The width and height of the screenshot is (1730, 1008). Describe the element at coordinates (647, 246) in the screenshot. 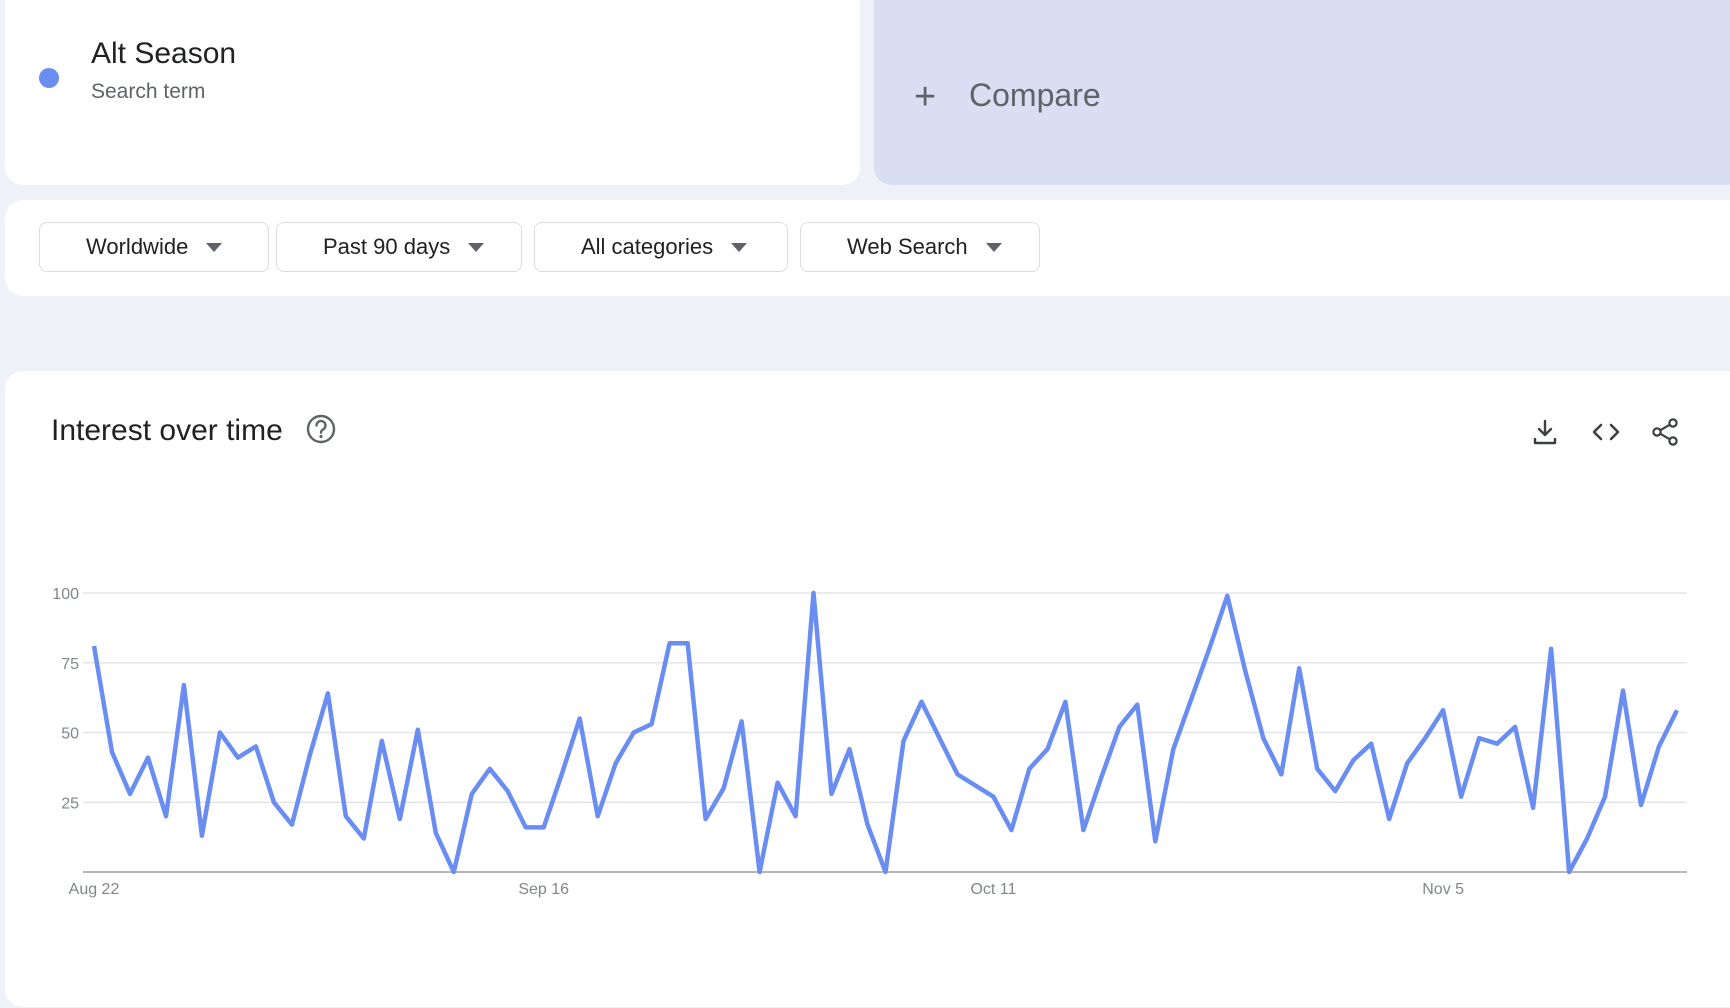

I see `category-dropdown-label: All categories` at that location.